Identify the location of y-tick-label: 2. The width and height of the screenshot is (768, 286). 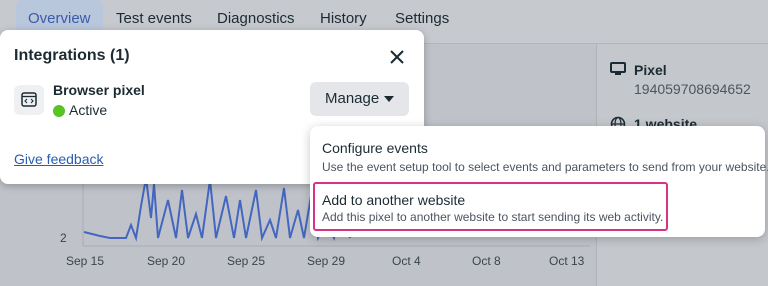
(63, 238).